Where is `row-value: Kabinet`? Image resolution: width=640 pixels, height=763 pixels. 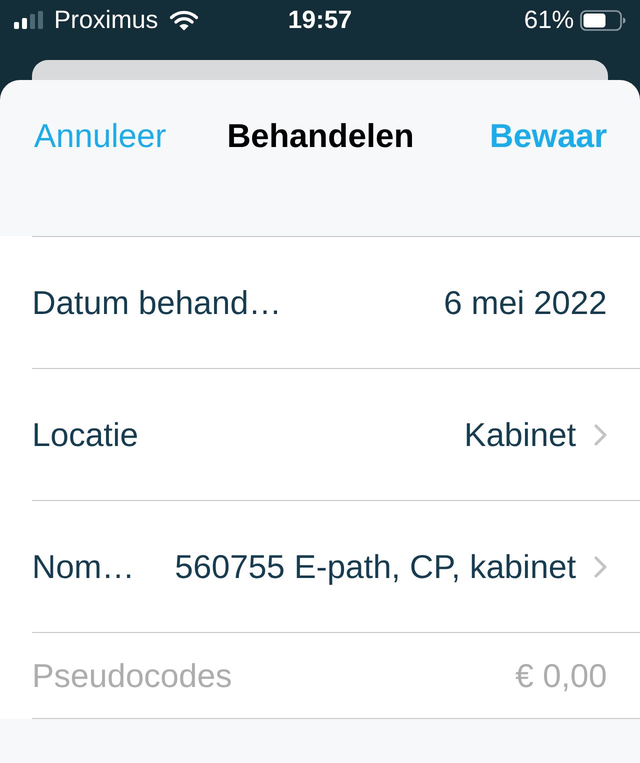 row-value: Kabinet is located at coordinates (520, 435).